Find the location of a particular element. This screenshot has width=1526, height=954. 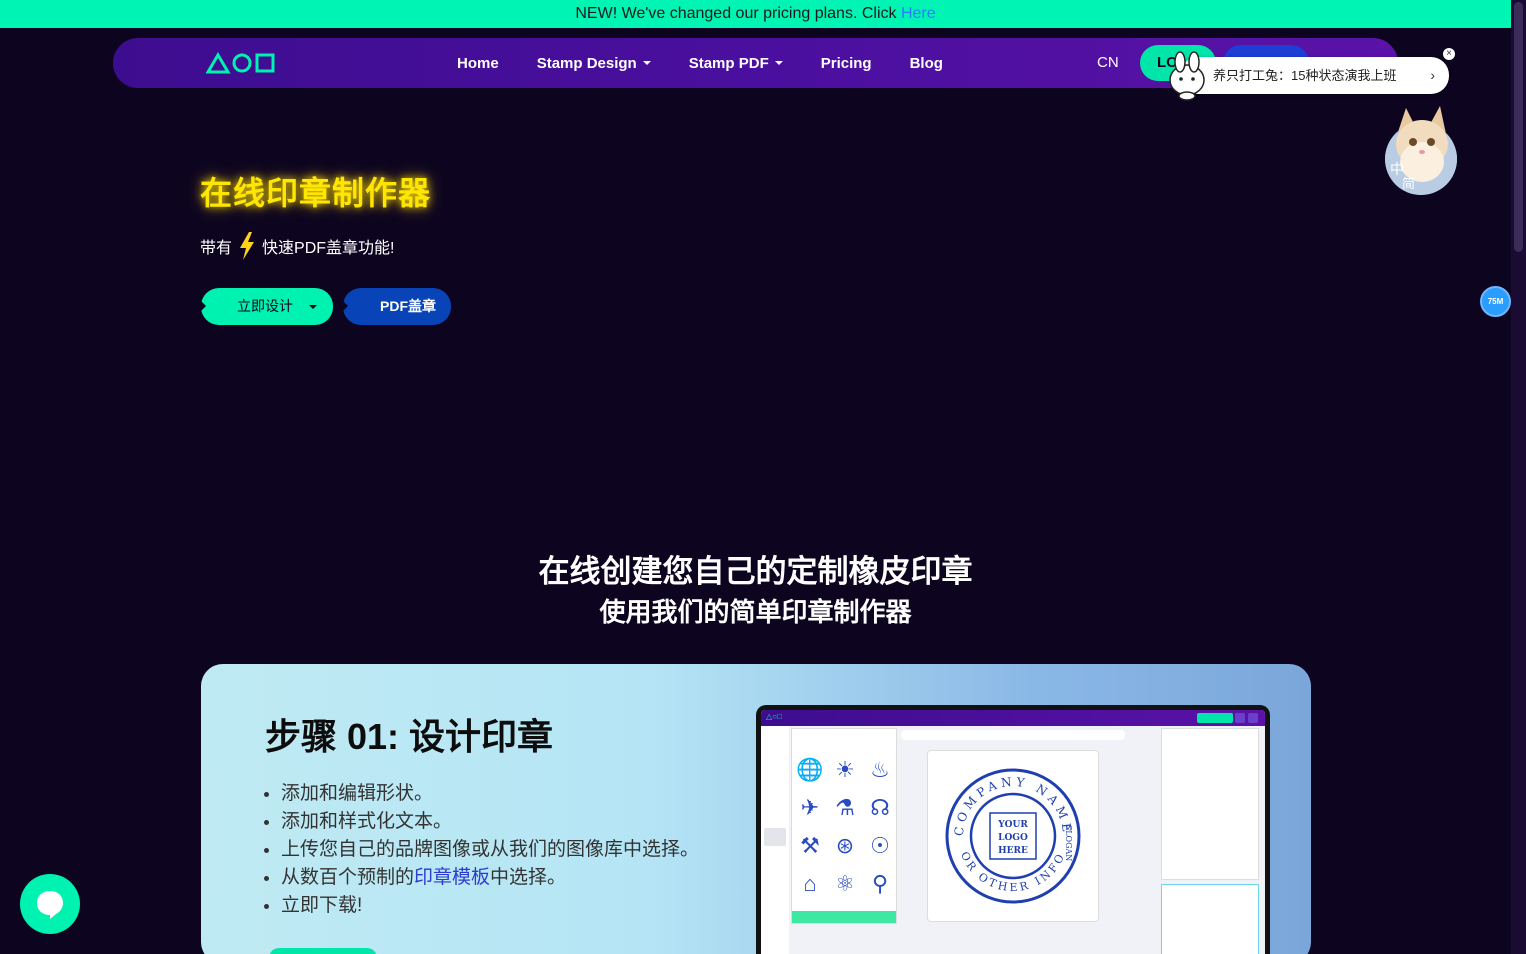

stamp-slogan-text: SLOGAN is located at coordinates (1068, 843).